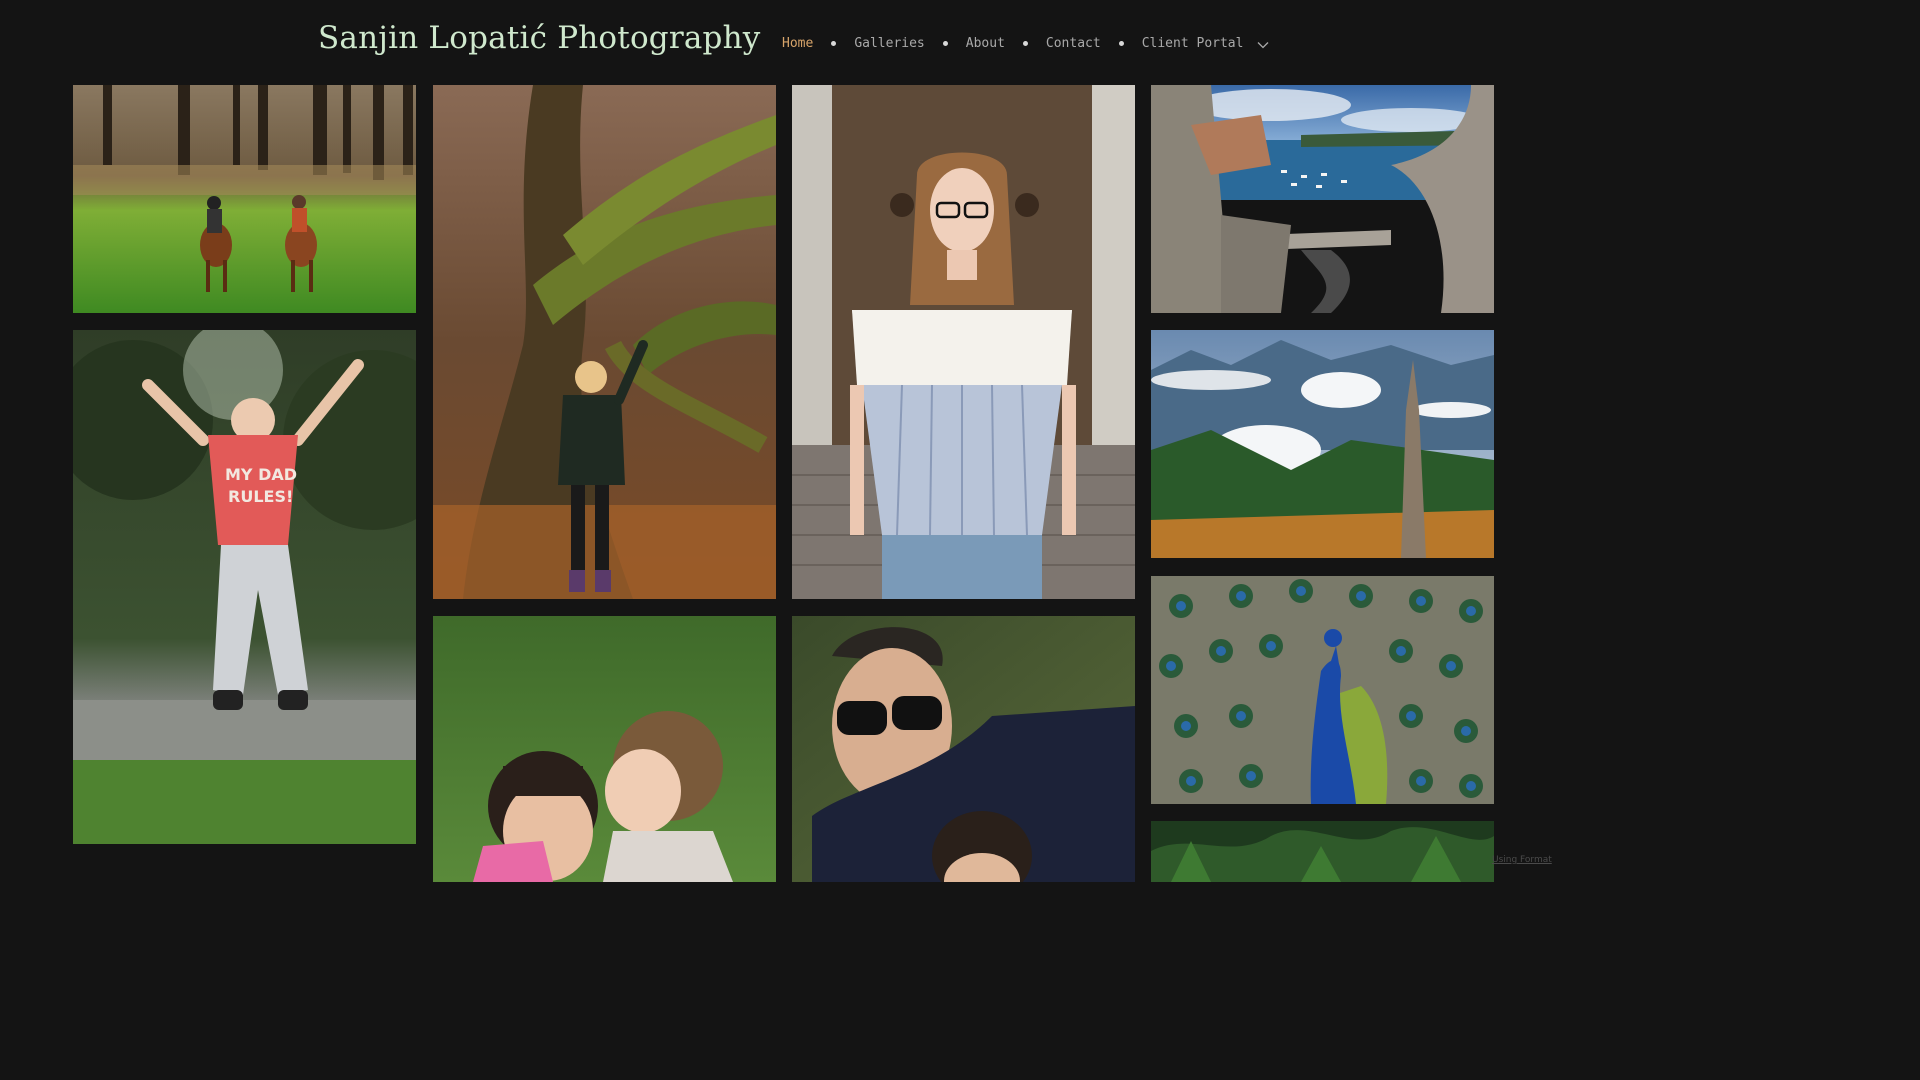  I want to click on nav-galleries: Galleries, so click(889, 43).